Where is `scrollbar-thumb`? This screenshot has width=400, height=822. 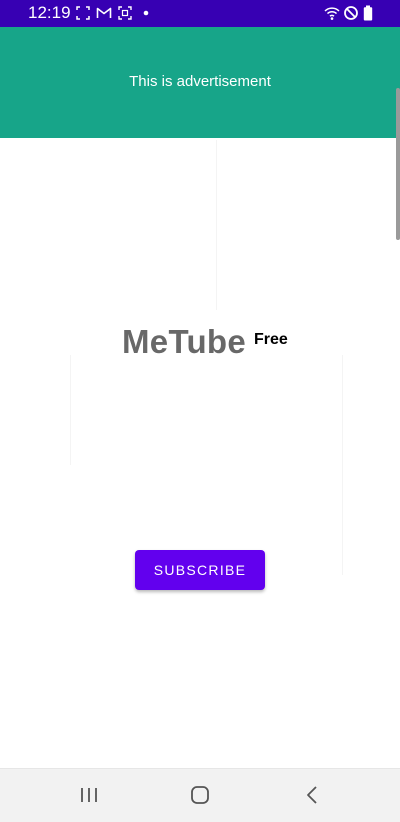 scrollbar-thumb is located at coordinates (398, 164).